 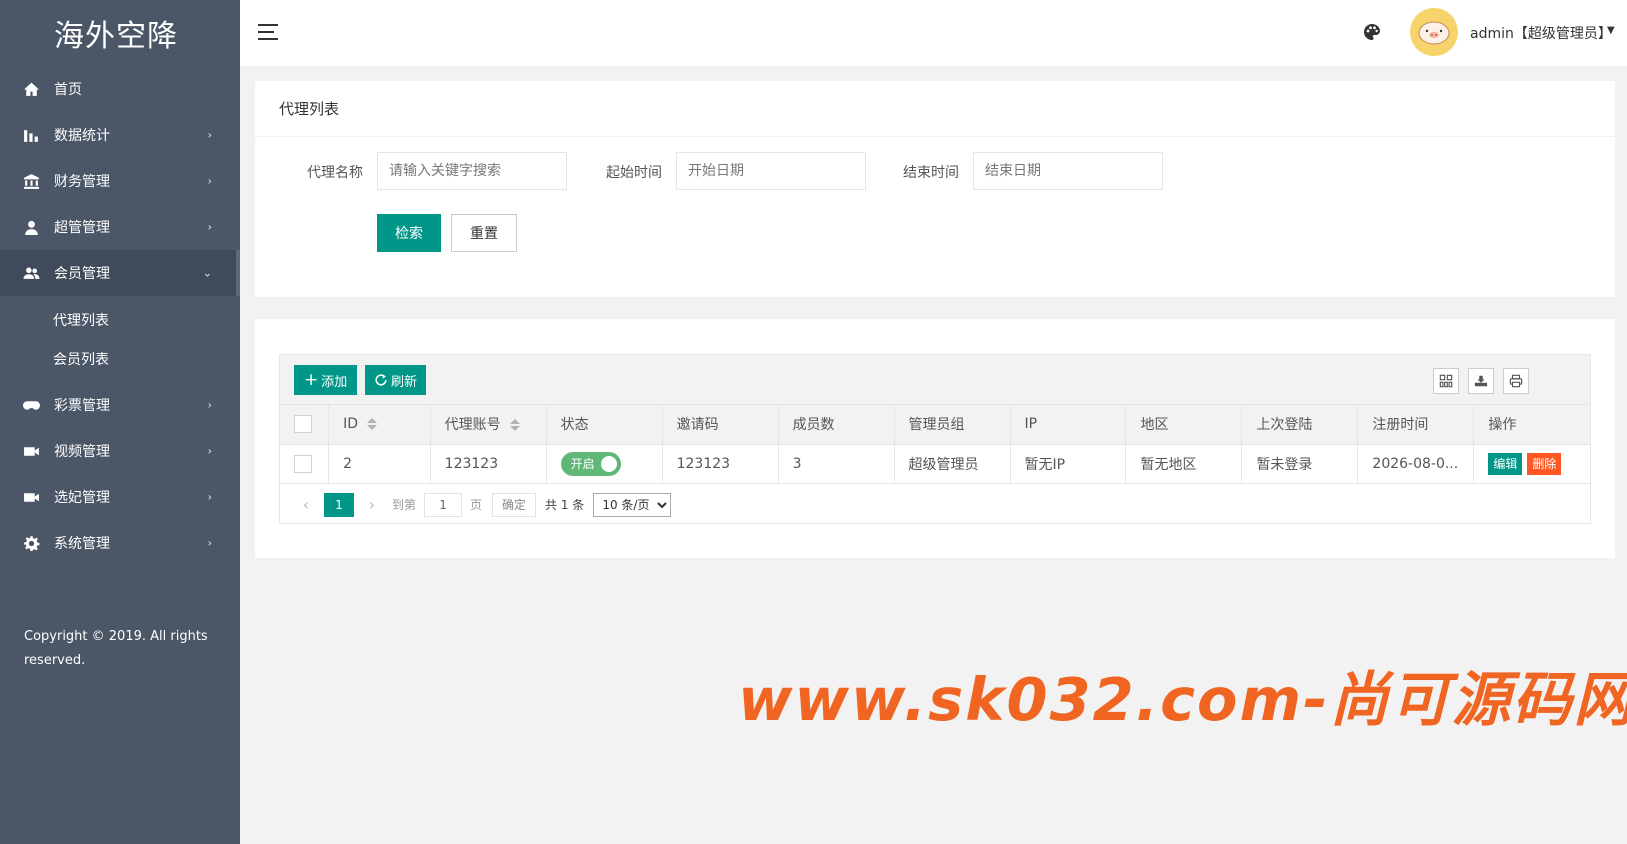 I want to click on cell-actions: 编辑 删除, so click(x=1531, y=464).